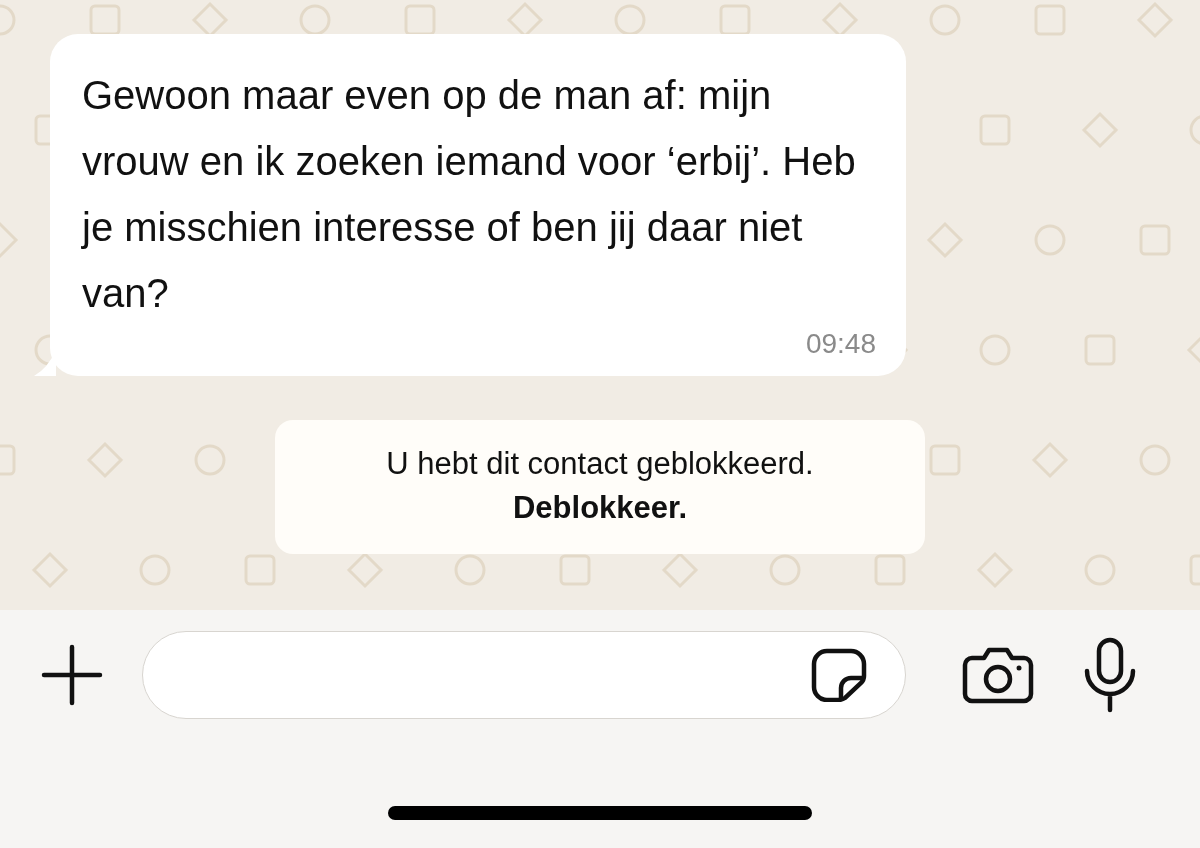  I want to click on sticker-icon, so click(839, 675).